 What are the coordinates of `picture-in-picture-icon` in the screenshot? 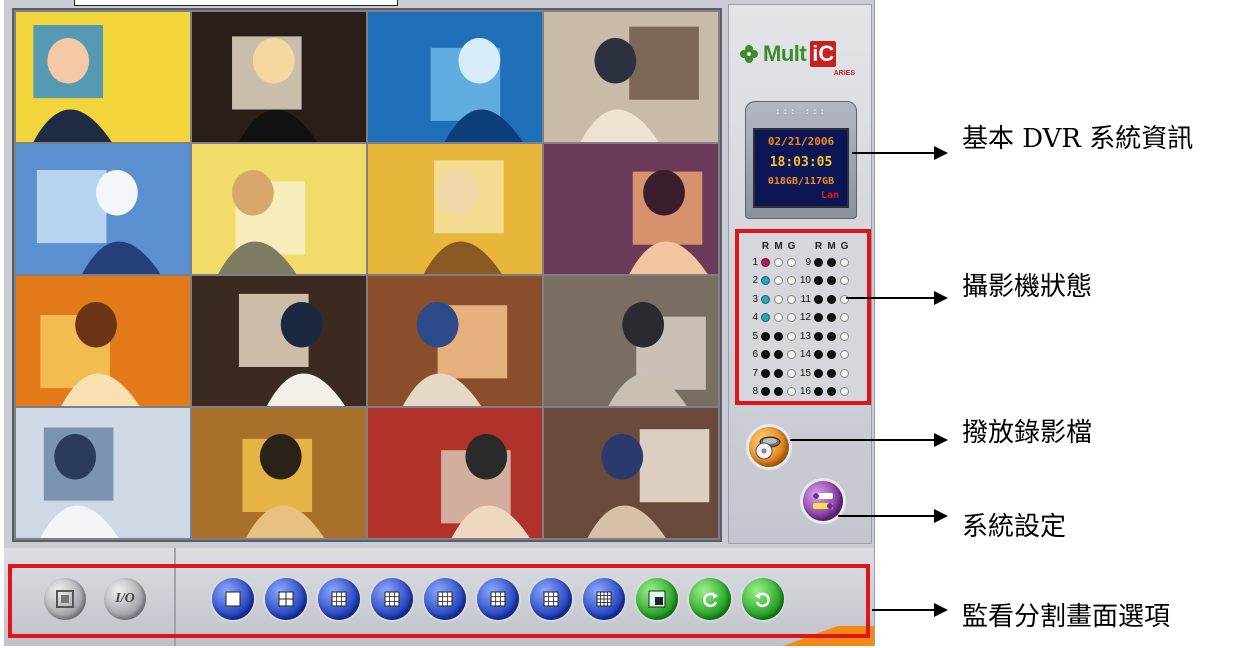 It's located at (657, 599).